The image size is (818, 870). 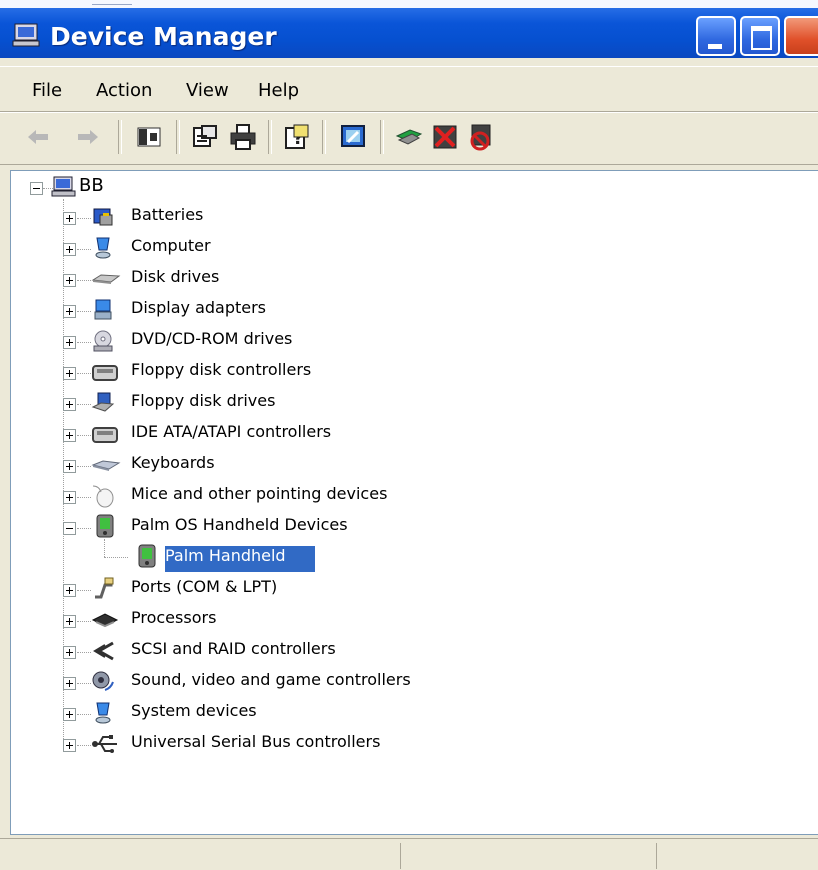 What do you see at coordinates (198, 313) in the screenshot?
I see `tree-item-display-adapters: Display adapters` at bounding box center [198, 313].